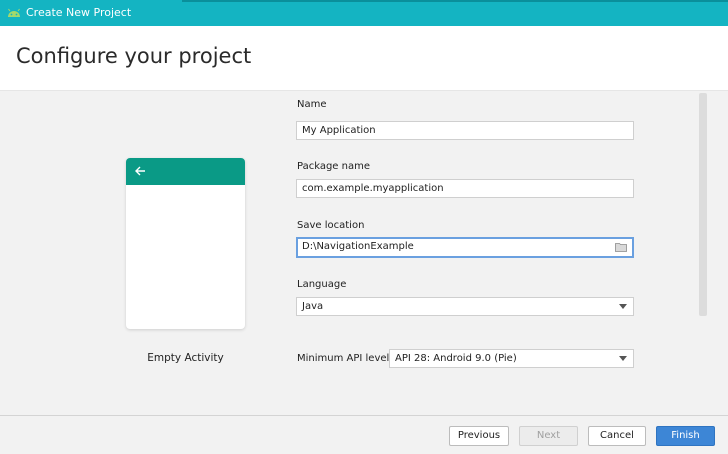 Image resolution: width=728 pixels, height=454 pixels. What do you see at coordinates (465, 188) in the screenshot?
I see `package-name-field: com.example.myapplication` at bounding box center [465, 188].